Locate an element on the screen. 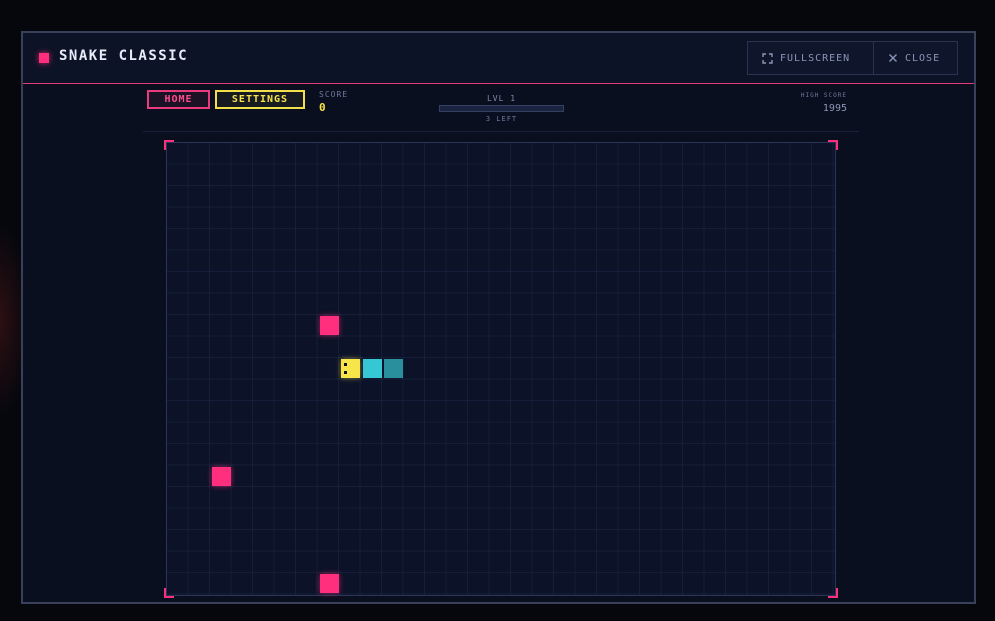 This screenshot has height=621, width=995. fullscreen-button: FULLSCREEN is located at coordinates (810, 58).